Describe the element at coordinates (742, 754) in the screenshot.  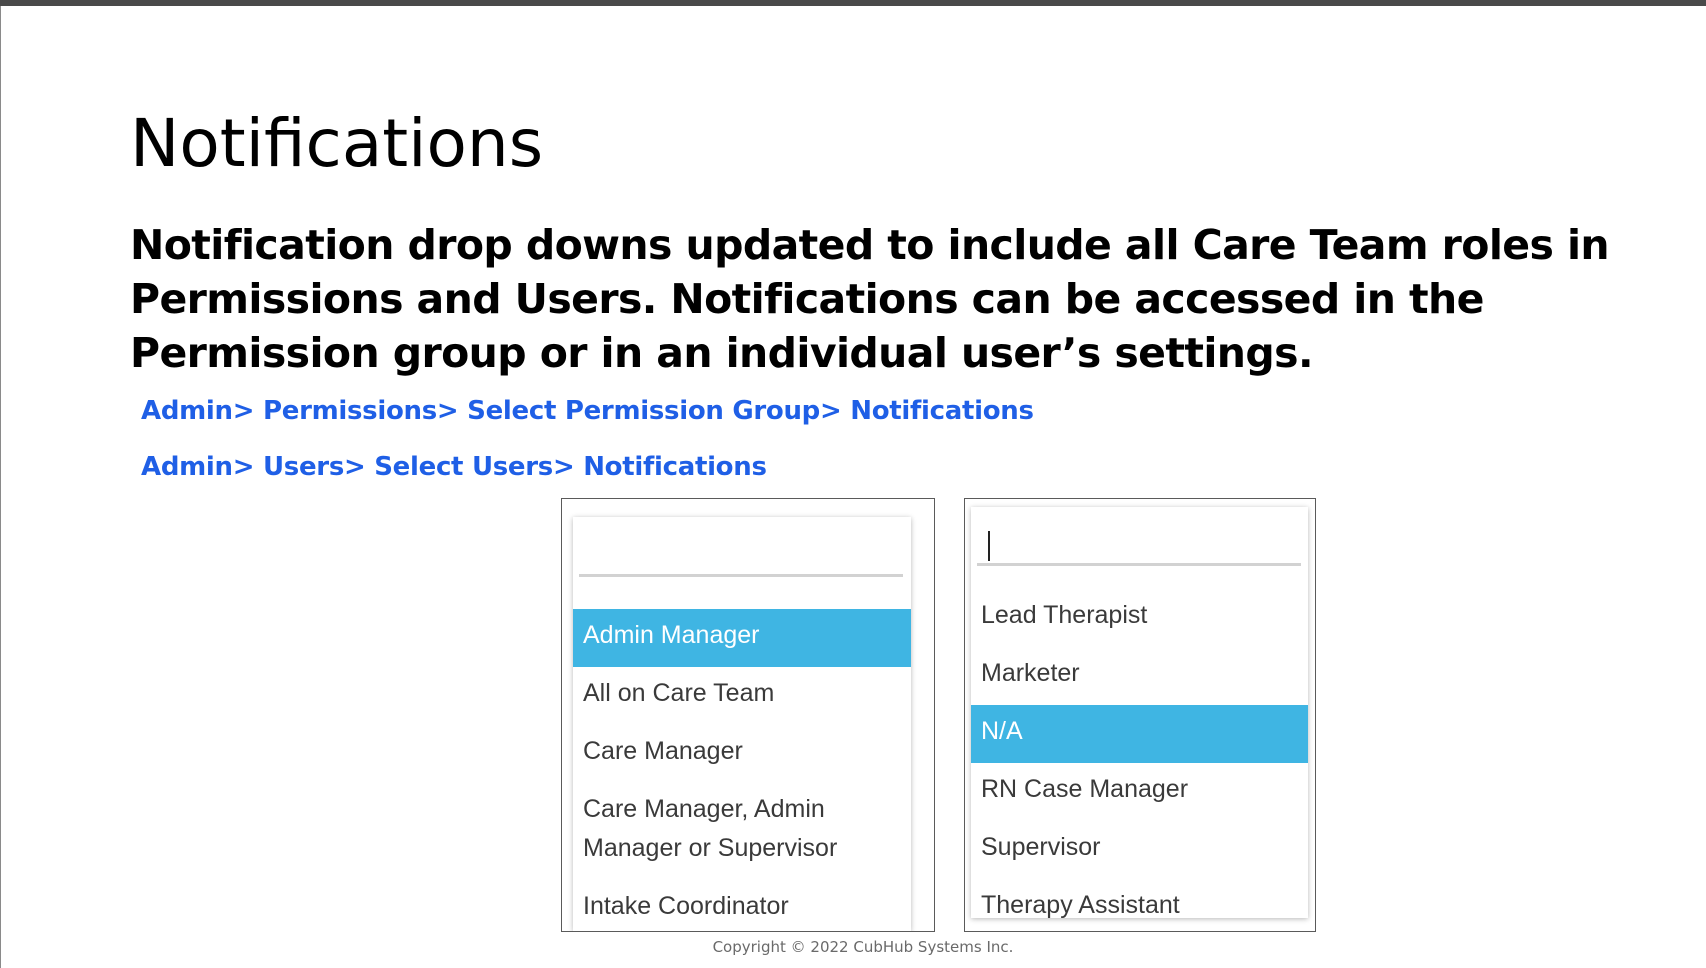
I see `dropdown-option-care-manager: Care Manager` at that location.